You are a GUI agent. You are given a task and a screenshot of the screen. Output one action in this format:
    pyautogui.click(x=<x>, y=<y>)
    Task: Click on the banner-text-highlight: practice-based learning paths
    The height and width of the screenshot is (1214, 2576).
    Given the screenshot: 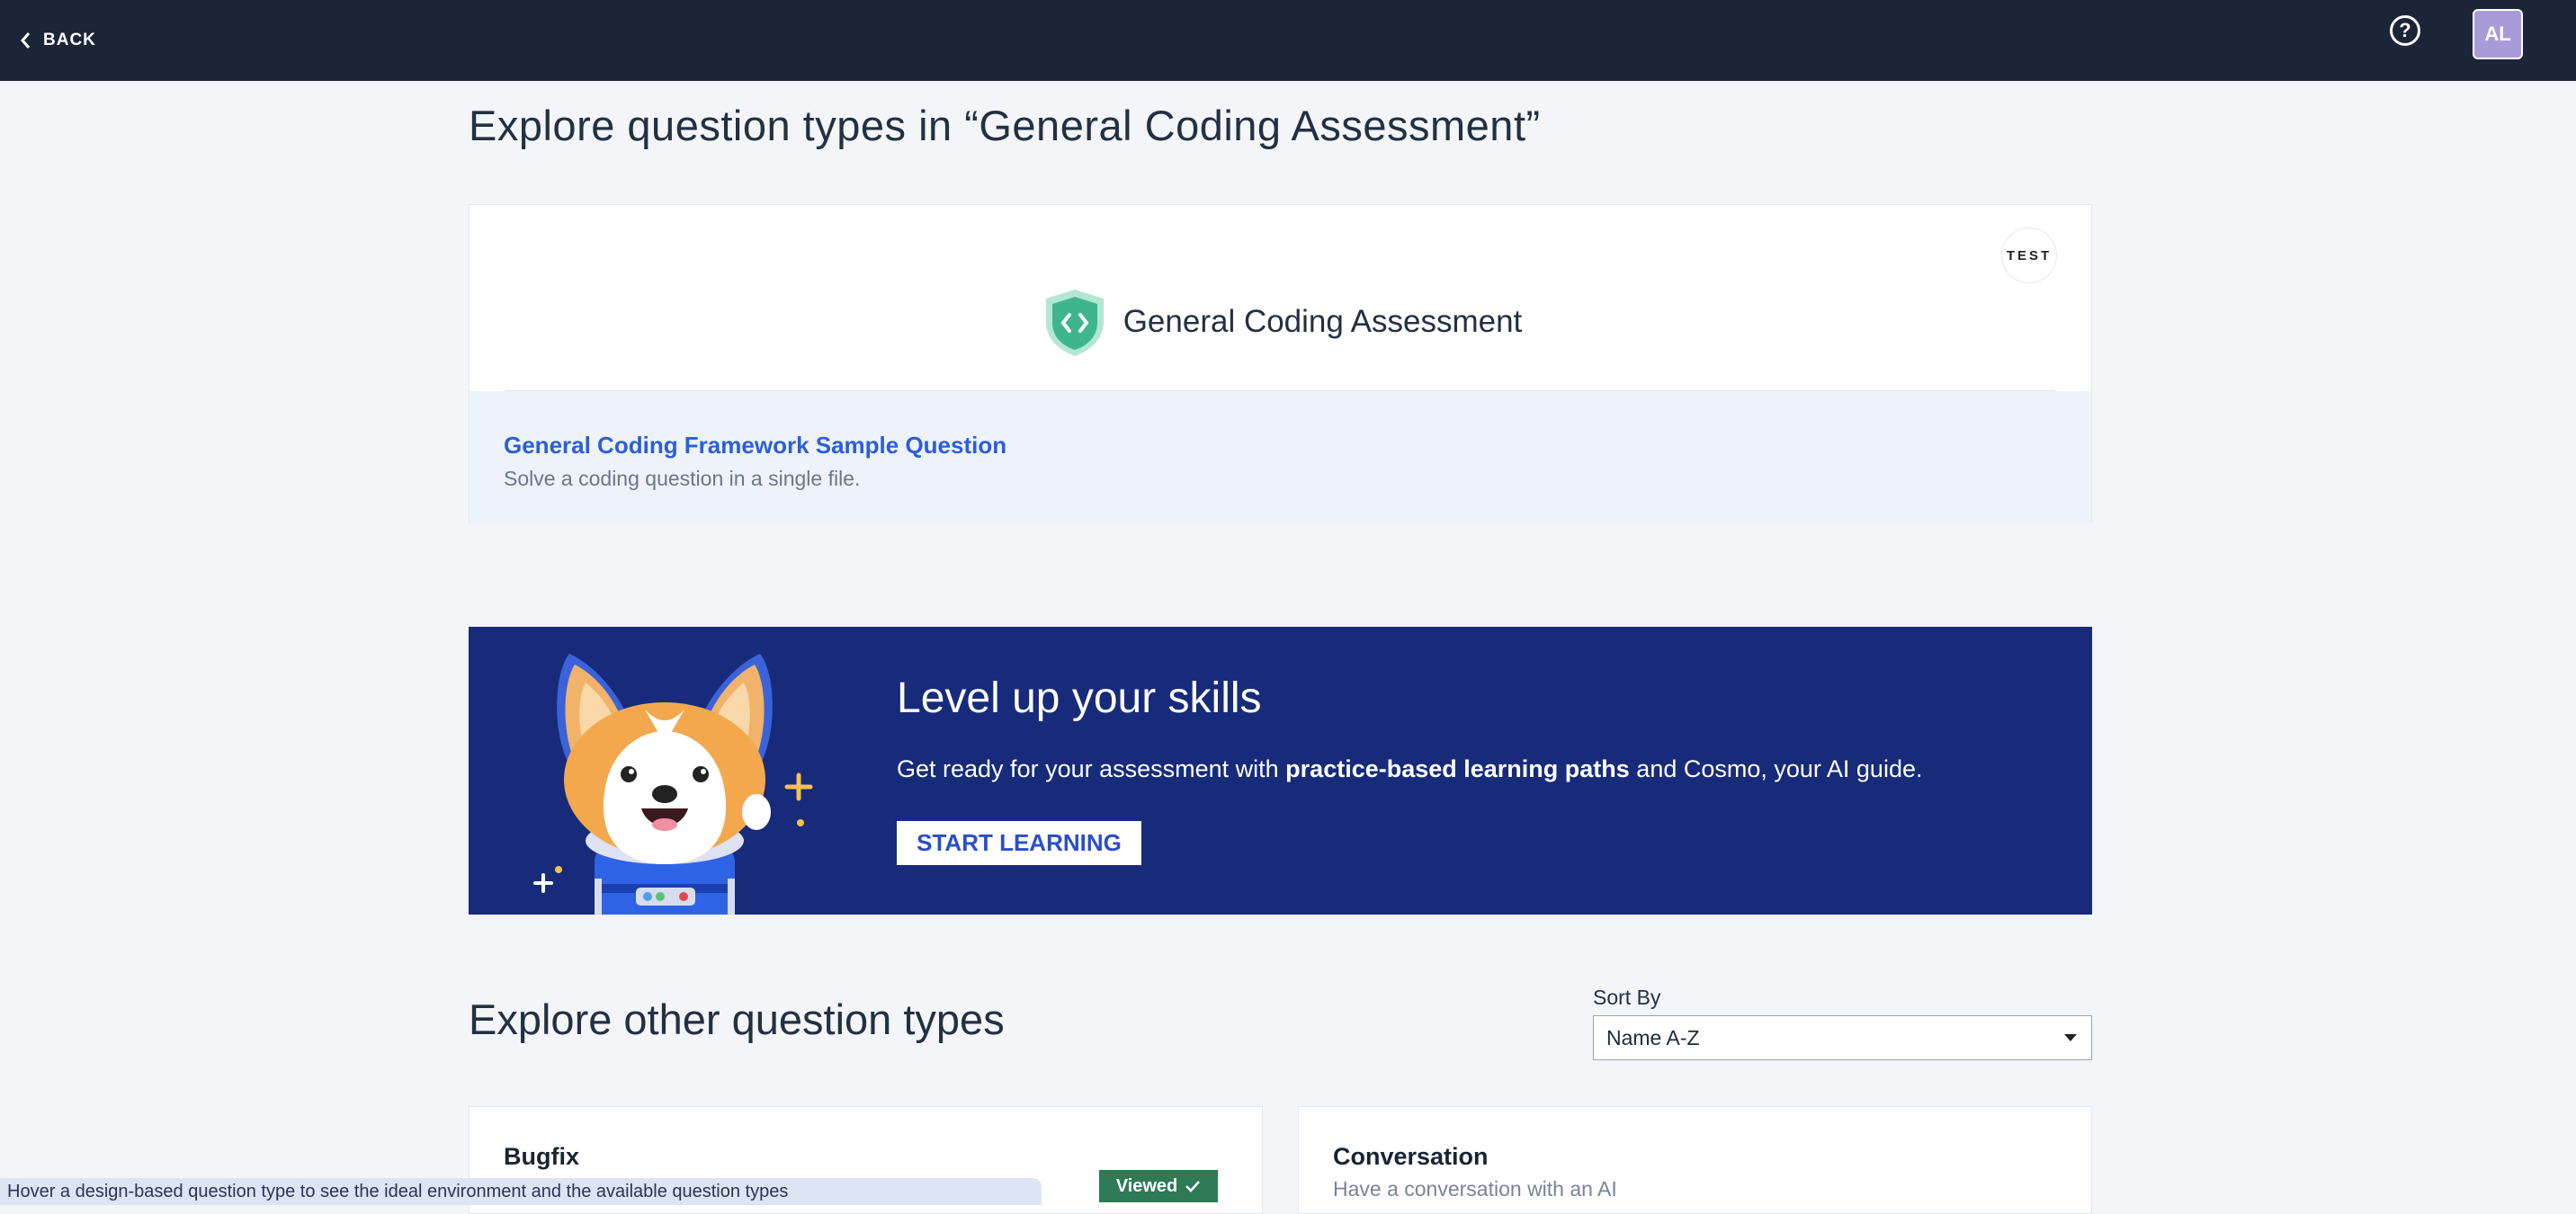 What is the action you would take?
    pyautogui.click(x=1457, y=768)
    